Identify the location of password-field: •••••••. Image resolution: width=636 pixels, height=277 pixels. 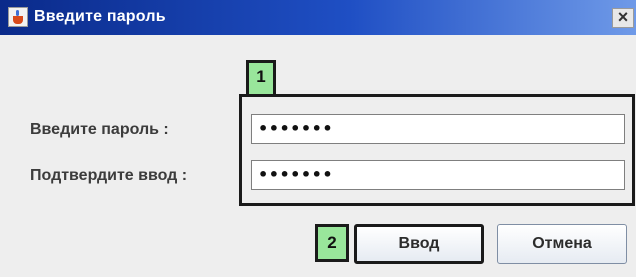
(438, 129).